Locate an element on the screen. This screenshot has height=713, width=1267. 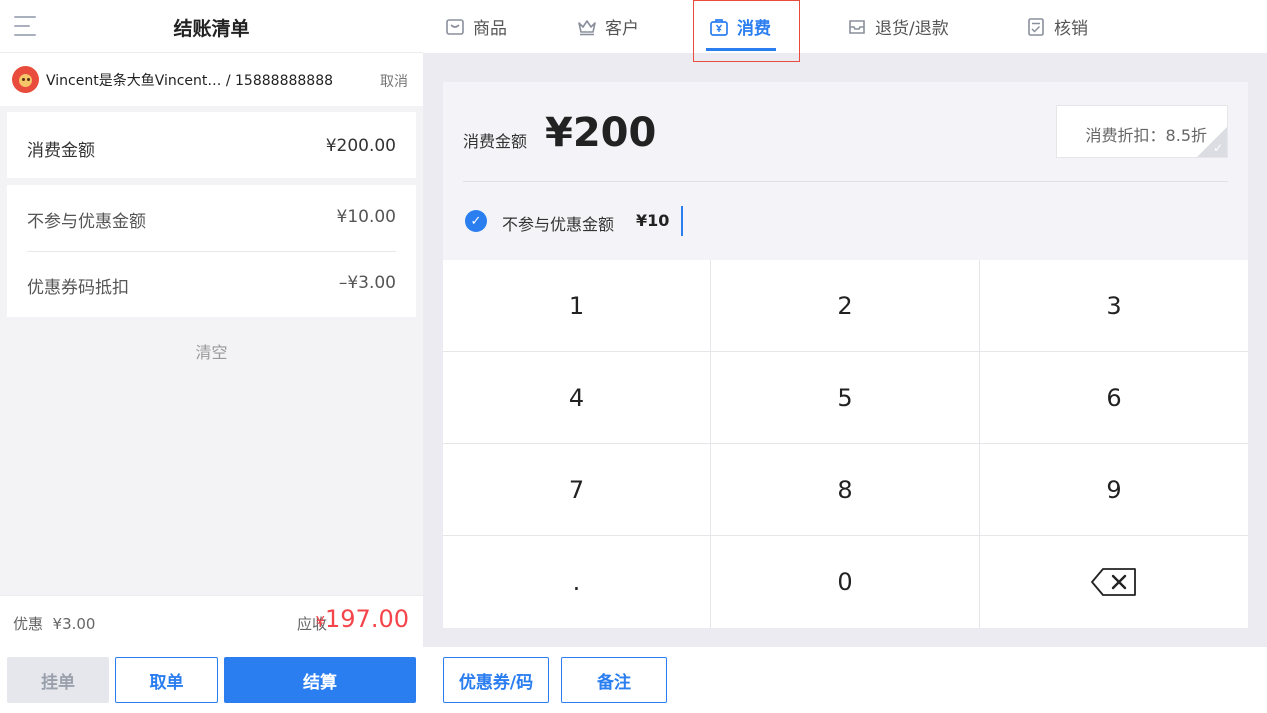
tab-customer: 客户 is located at coordinates (608, 26).